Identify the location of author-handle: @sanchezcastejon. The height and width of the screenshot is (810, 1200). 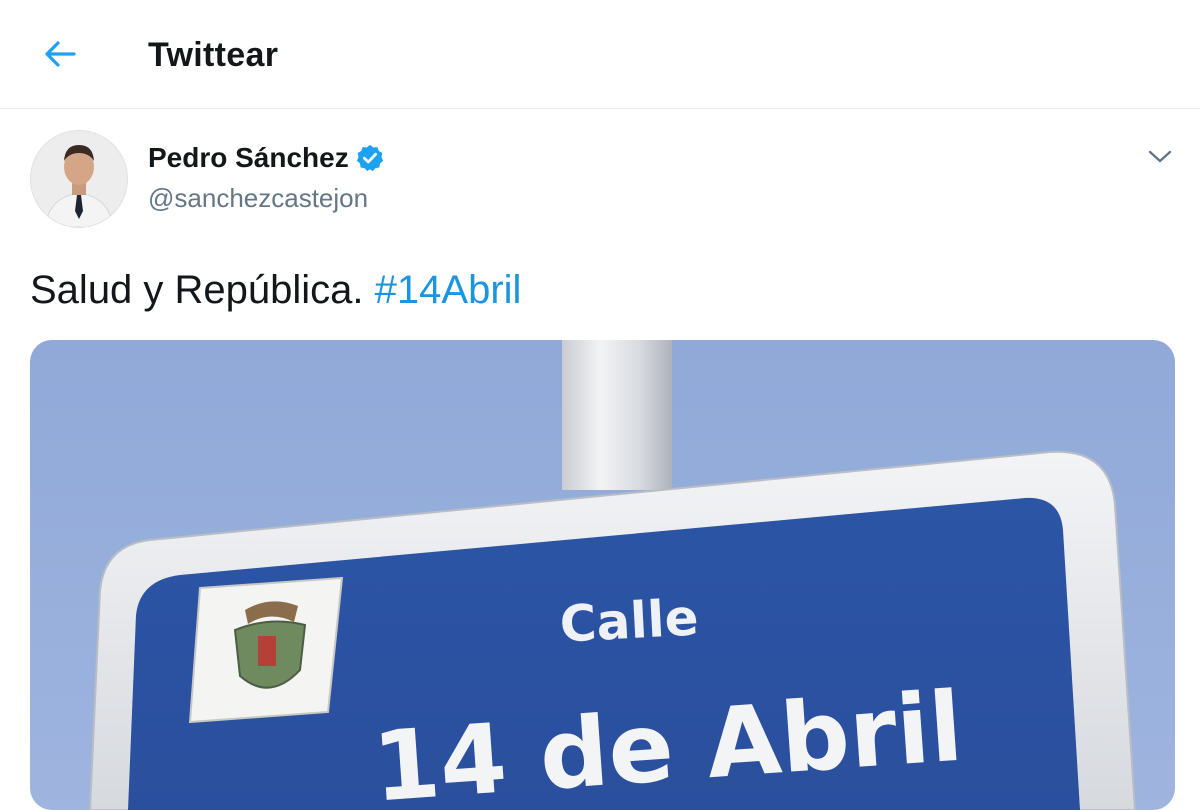
(258, 198).